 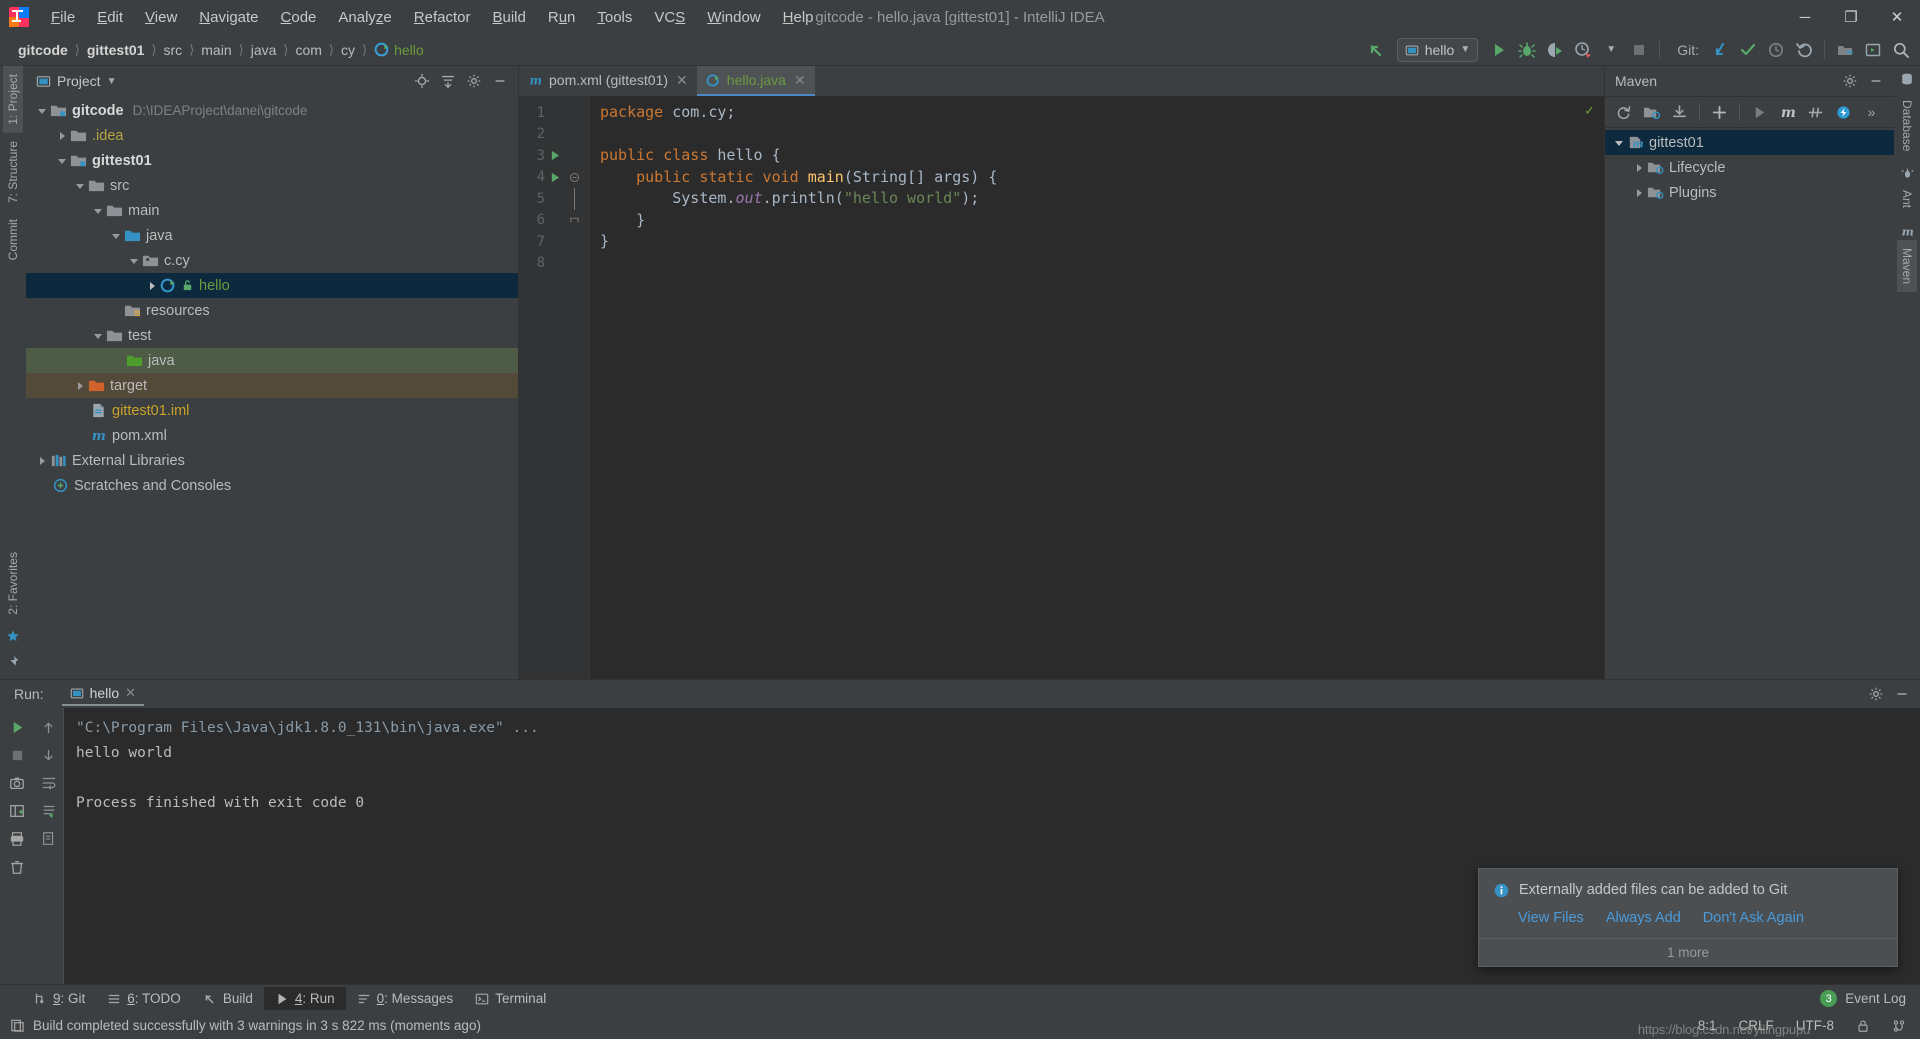 What do you see at coordinates (1907, 199) in the screenshot?
I see `rail-tab-ant: Ant` at bounding box center [1907, 199].